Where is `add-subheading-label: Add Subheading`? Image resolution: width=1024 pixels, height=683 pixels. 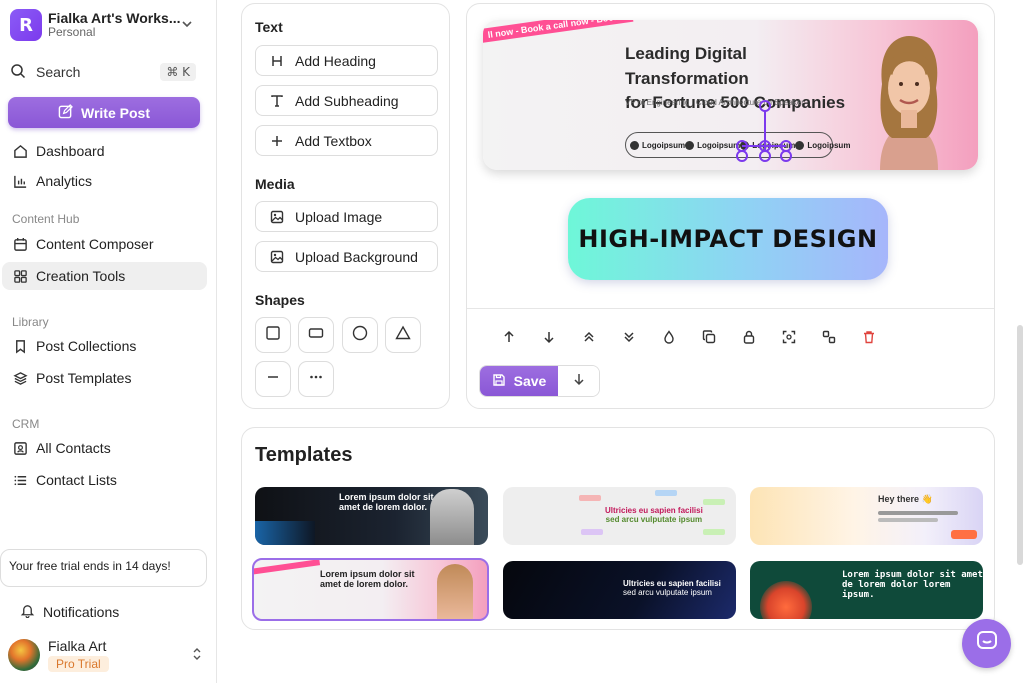
add-subheading-label: Add Subheading is located at coordinates (347, 100).